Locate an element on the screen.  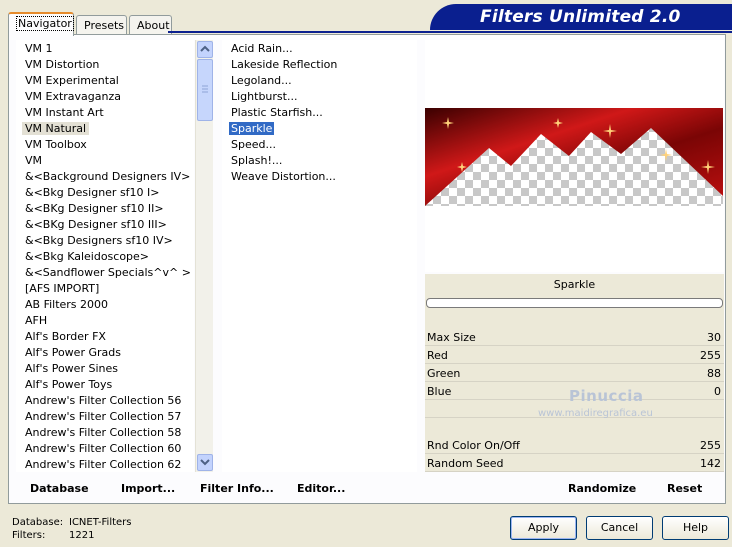
category-item-label: Alf's Power Grads is located at coordinates (73, 352).